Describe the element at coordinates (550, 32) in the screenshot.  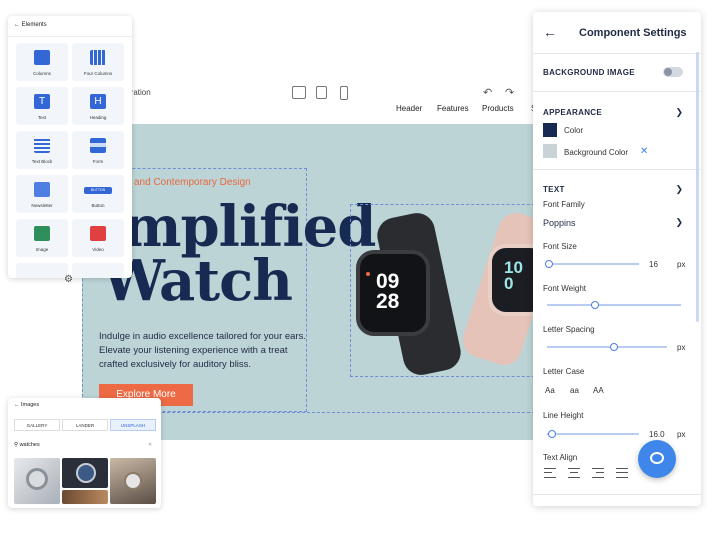
I see `back-arrow-icon: ←` at that location.